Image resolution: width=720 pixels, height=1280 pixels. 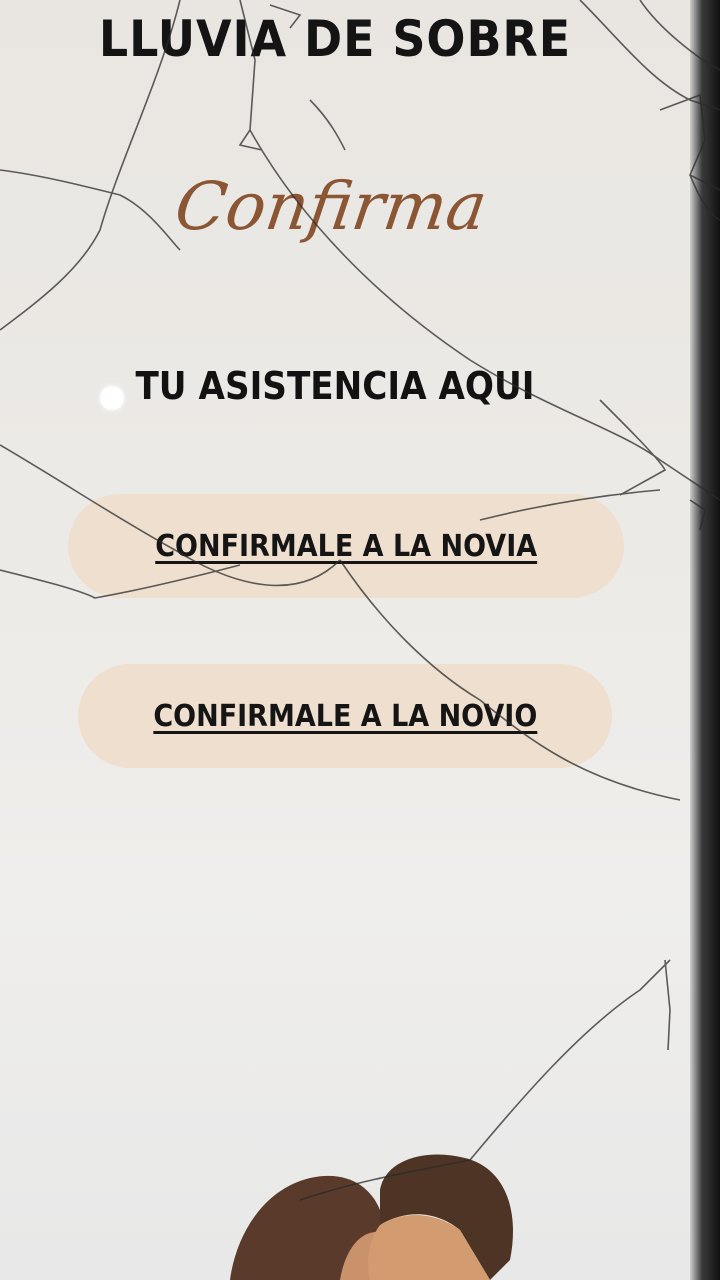 I want to click on confirm-groom-label: CONFIRMALE A LA NOVIO, so click(x=345, y=716).